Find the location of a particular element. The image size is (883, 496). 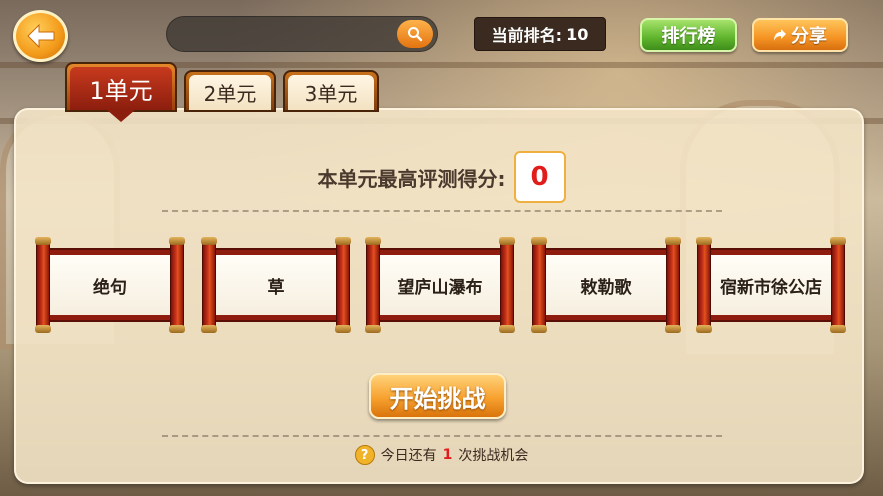

scroll-paper: 绝句 is located at coordinates (110, 285).